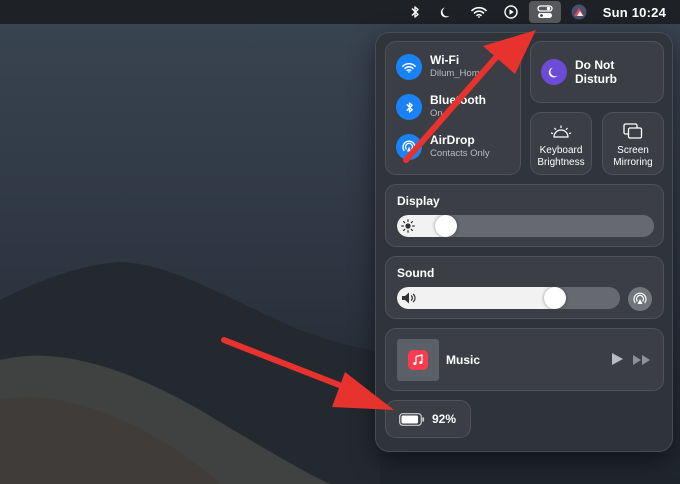 The width and height of the screenshot is (680, 484). Describe the element at coordinates (561, 131) in the screenshot. I see `keyboard-brightness-icon` at that location.